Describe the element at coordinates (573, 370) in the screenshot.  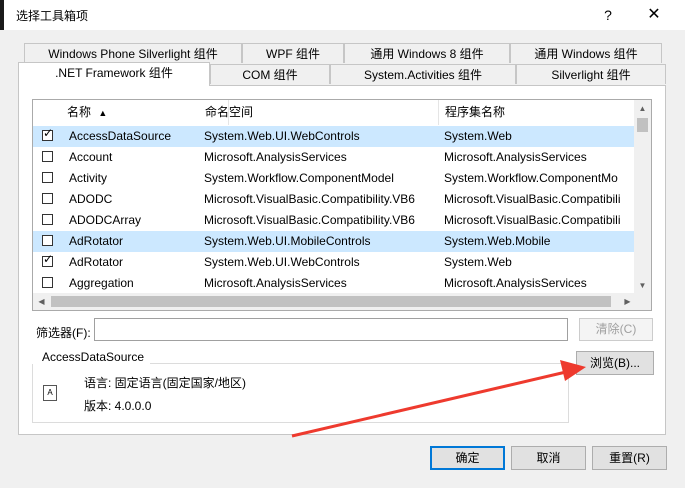
I see `annotation-arrow-head` at that location.